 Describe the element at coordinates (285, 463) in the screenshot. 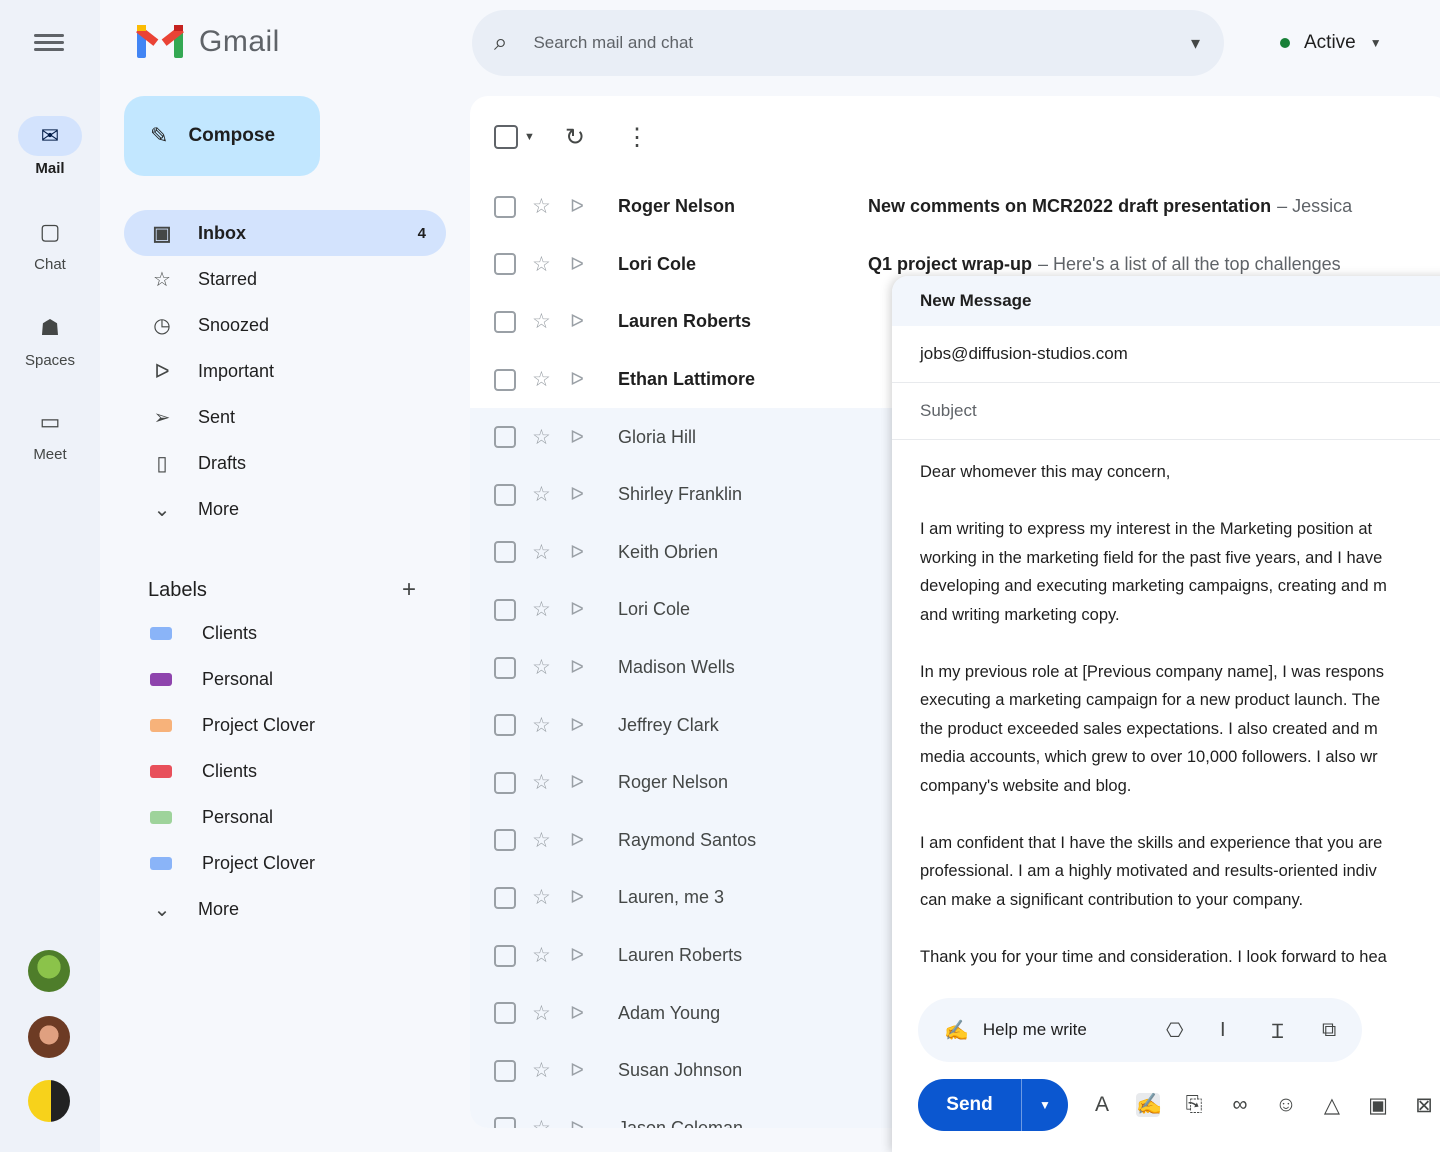

I see `nav-item-drafts: ▯ Drafts` at that location.